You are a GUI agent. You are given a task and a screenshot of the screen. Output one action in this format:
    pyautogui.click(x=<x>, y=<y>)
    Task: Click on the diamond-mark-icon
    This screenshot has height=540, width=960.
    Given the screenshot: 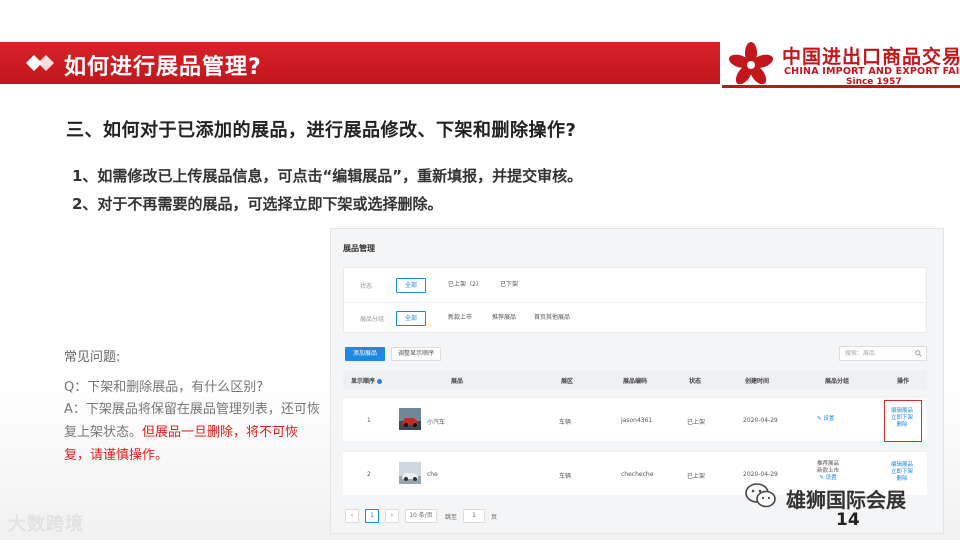 What is the action you would take?
    pyautogui.click(x=40, y=63)
    